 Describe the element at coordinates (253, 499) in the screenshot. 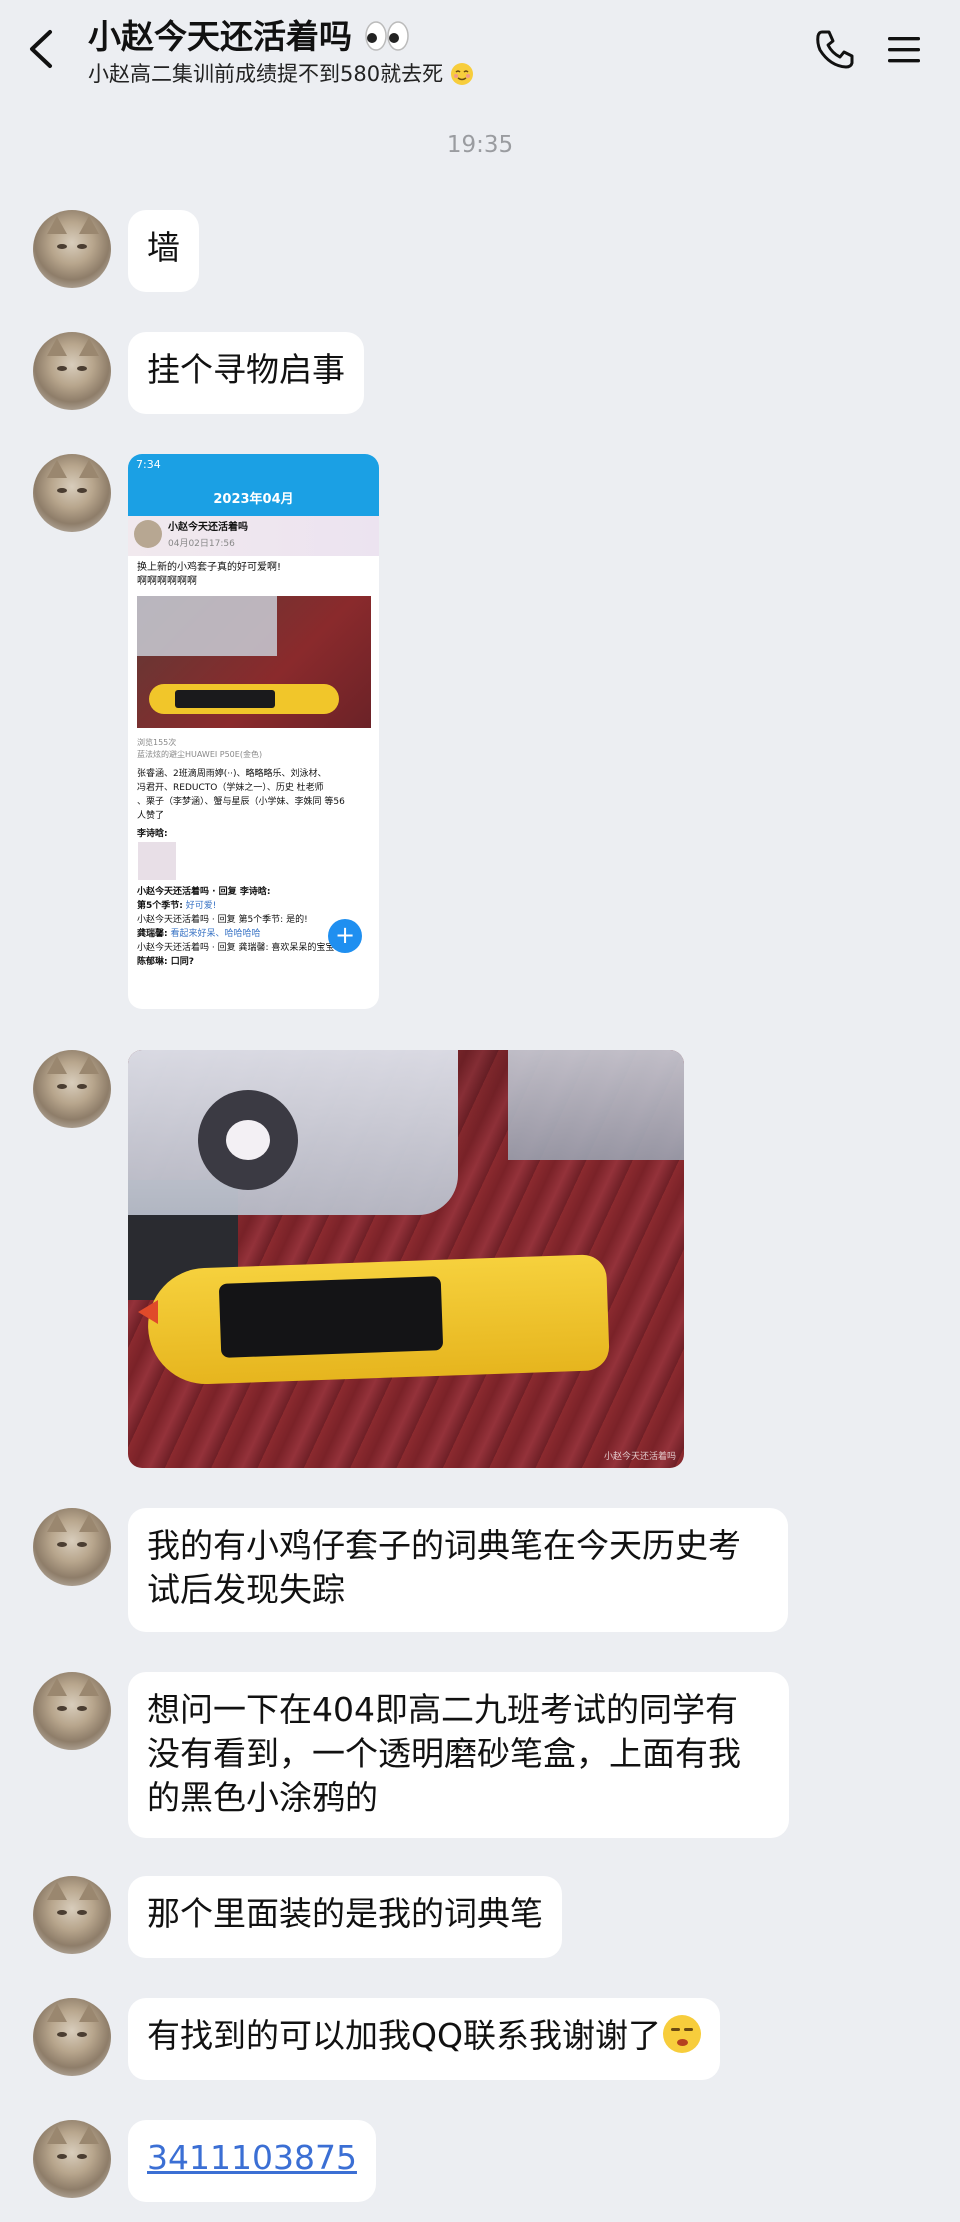

I see `nav-title: 2023年04月` at that location.